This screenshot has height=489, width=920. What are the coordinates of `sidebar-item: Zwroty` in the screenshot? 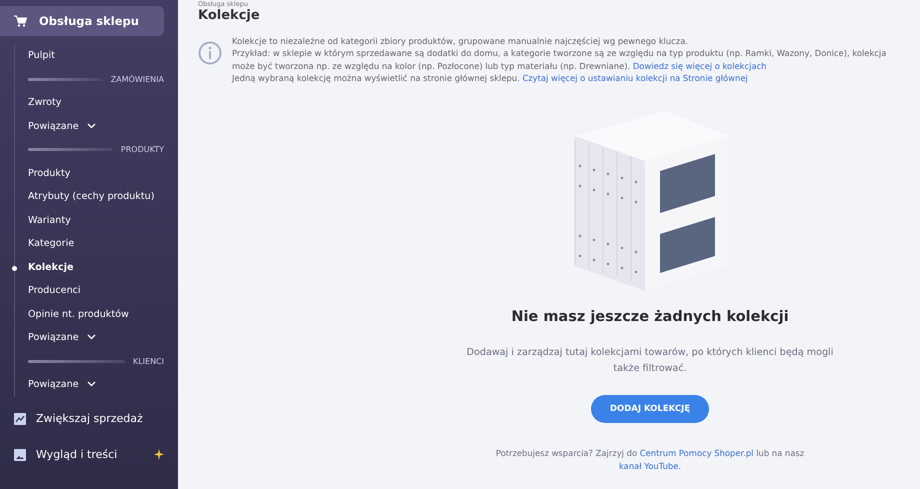 It's located at (96, 102).